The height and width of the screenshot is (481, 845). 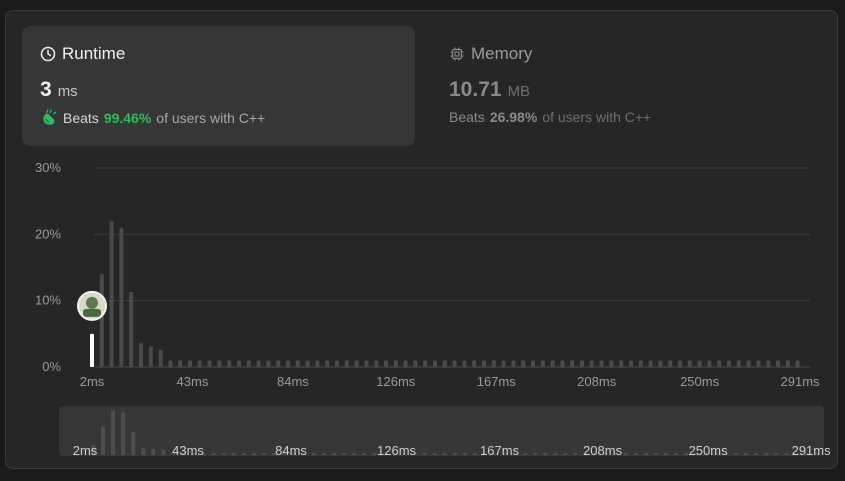 What do you see at coordinates (92, 350) in the screenshot?
I see `user-runtime-bar` at bounding box center [92, 350].